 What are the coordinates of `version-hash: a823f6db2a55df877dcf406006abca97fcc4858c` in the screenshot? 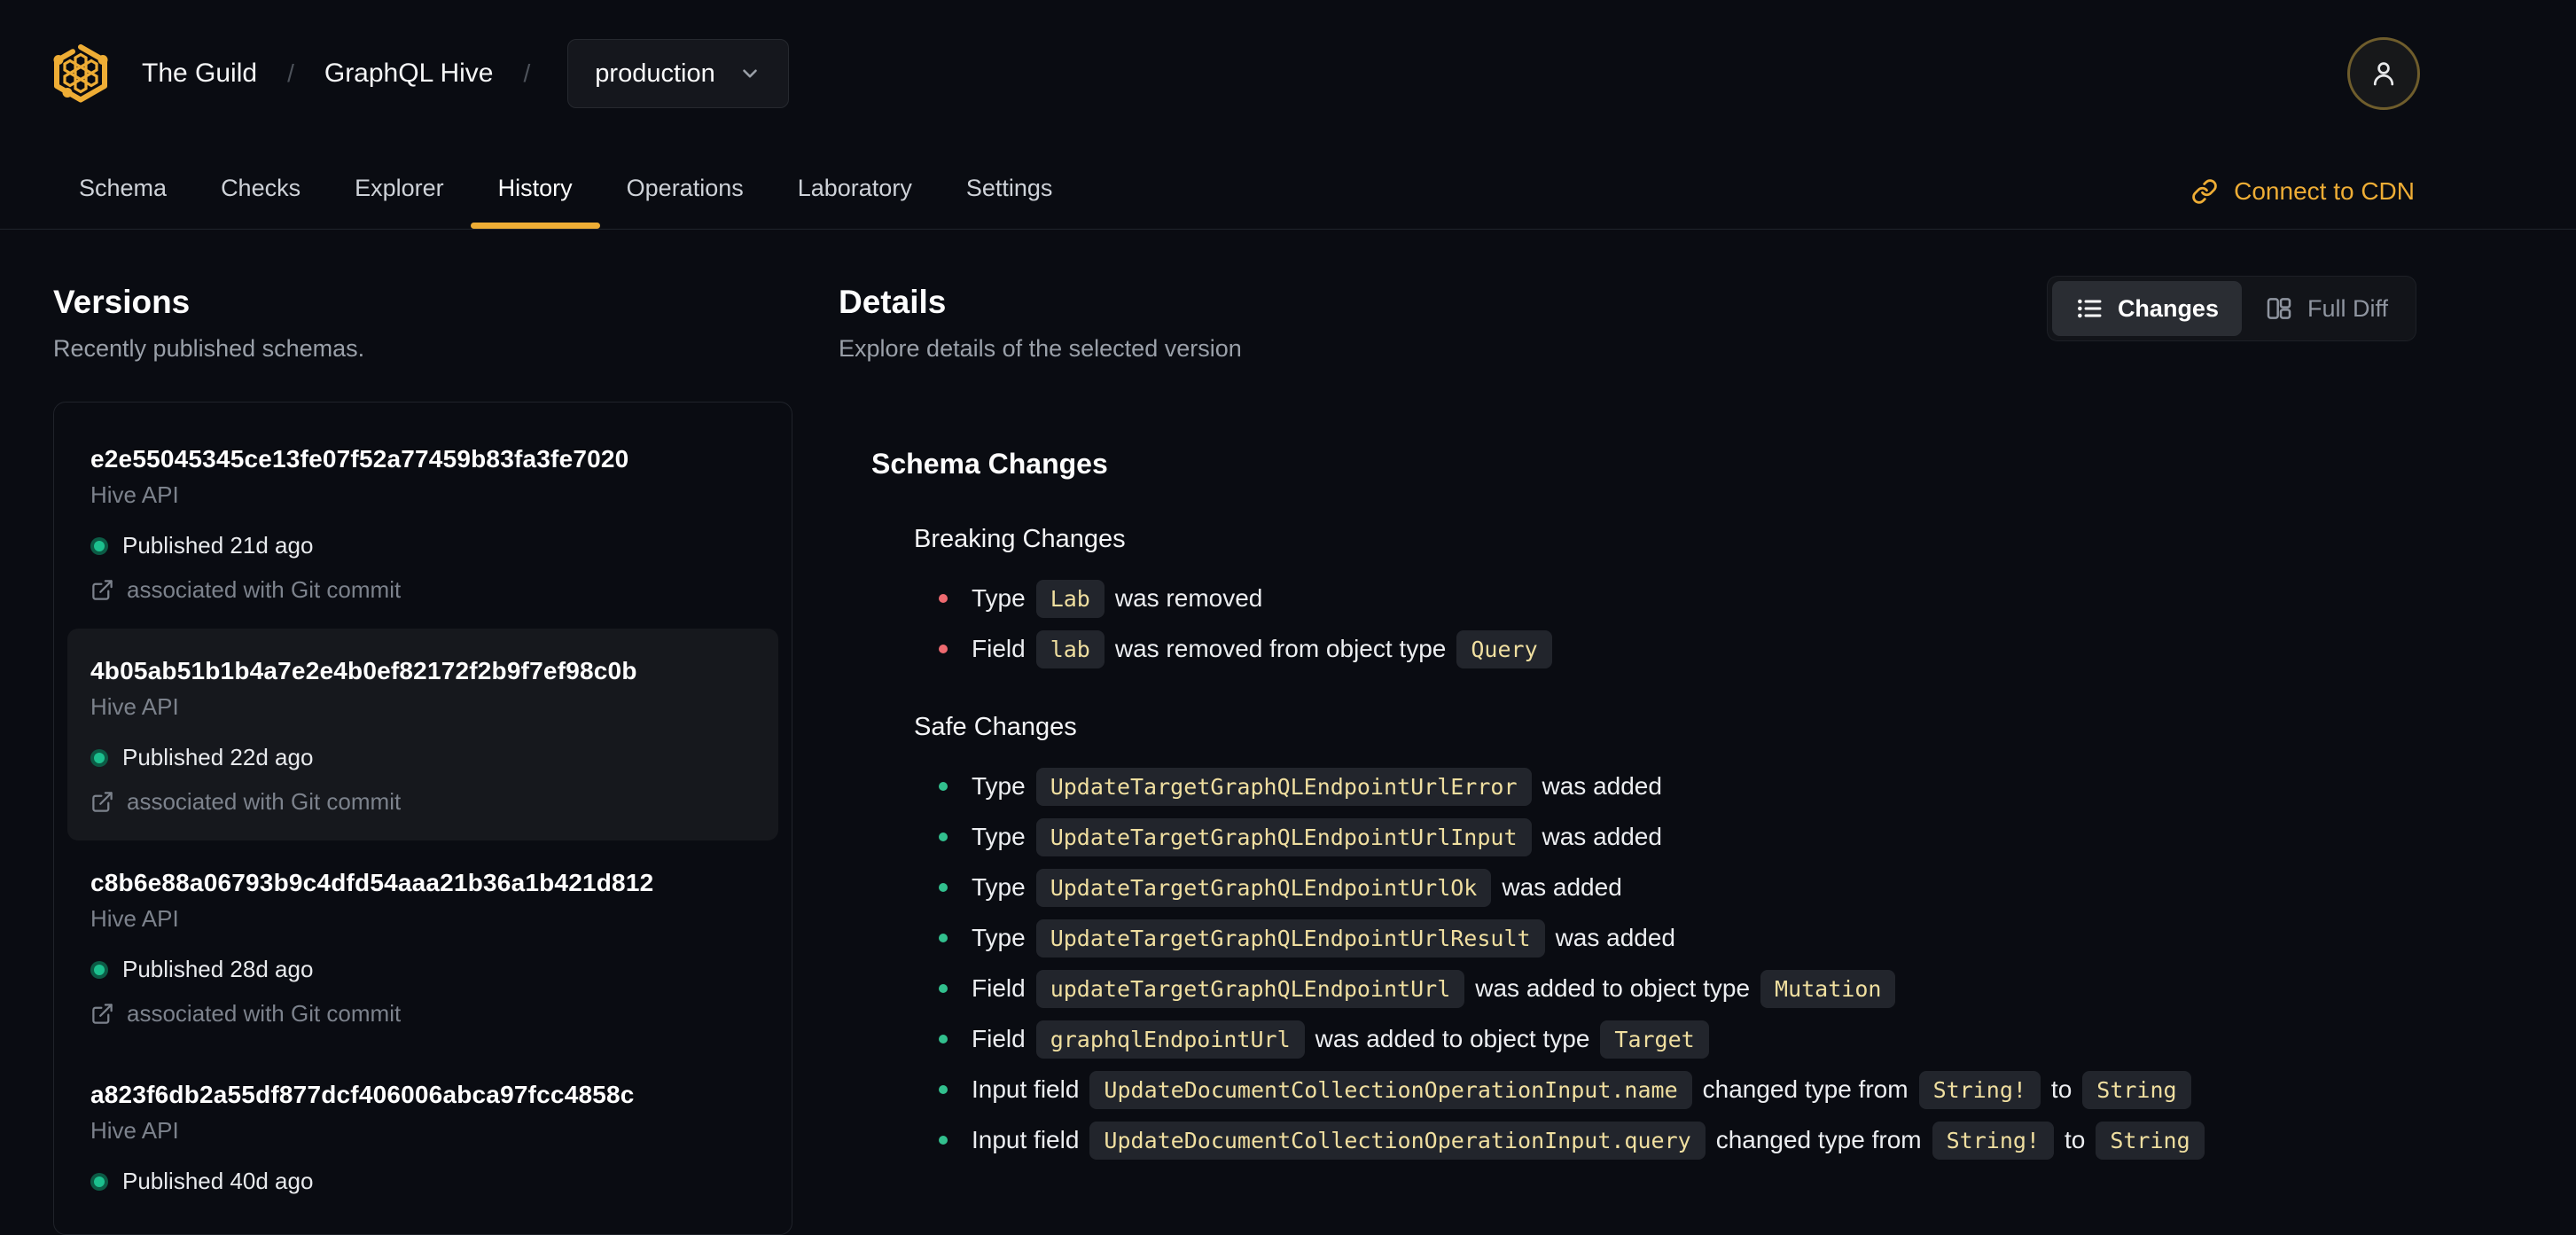 It's located at (362, 1094).